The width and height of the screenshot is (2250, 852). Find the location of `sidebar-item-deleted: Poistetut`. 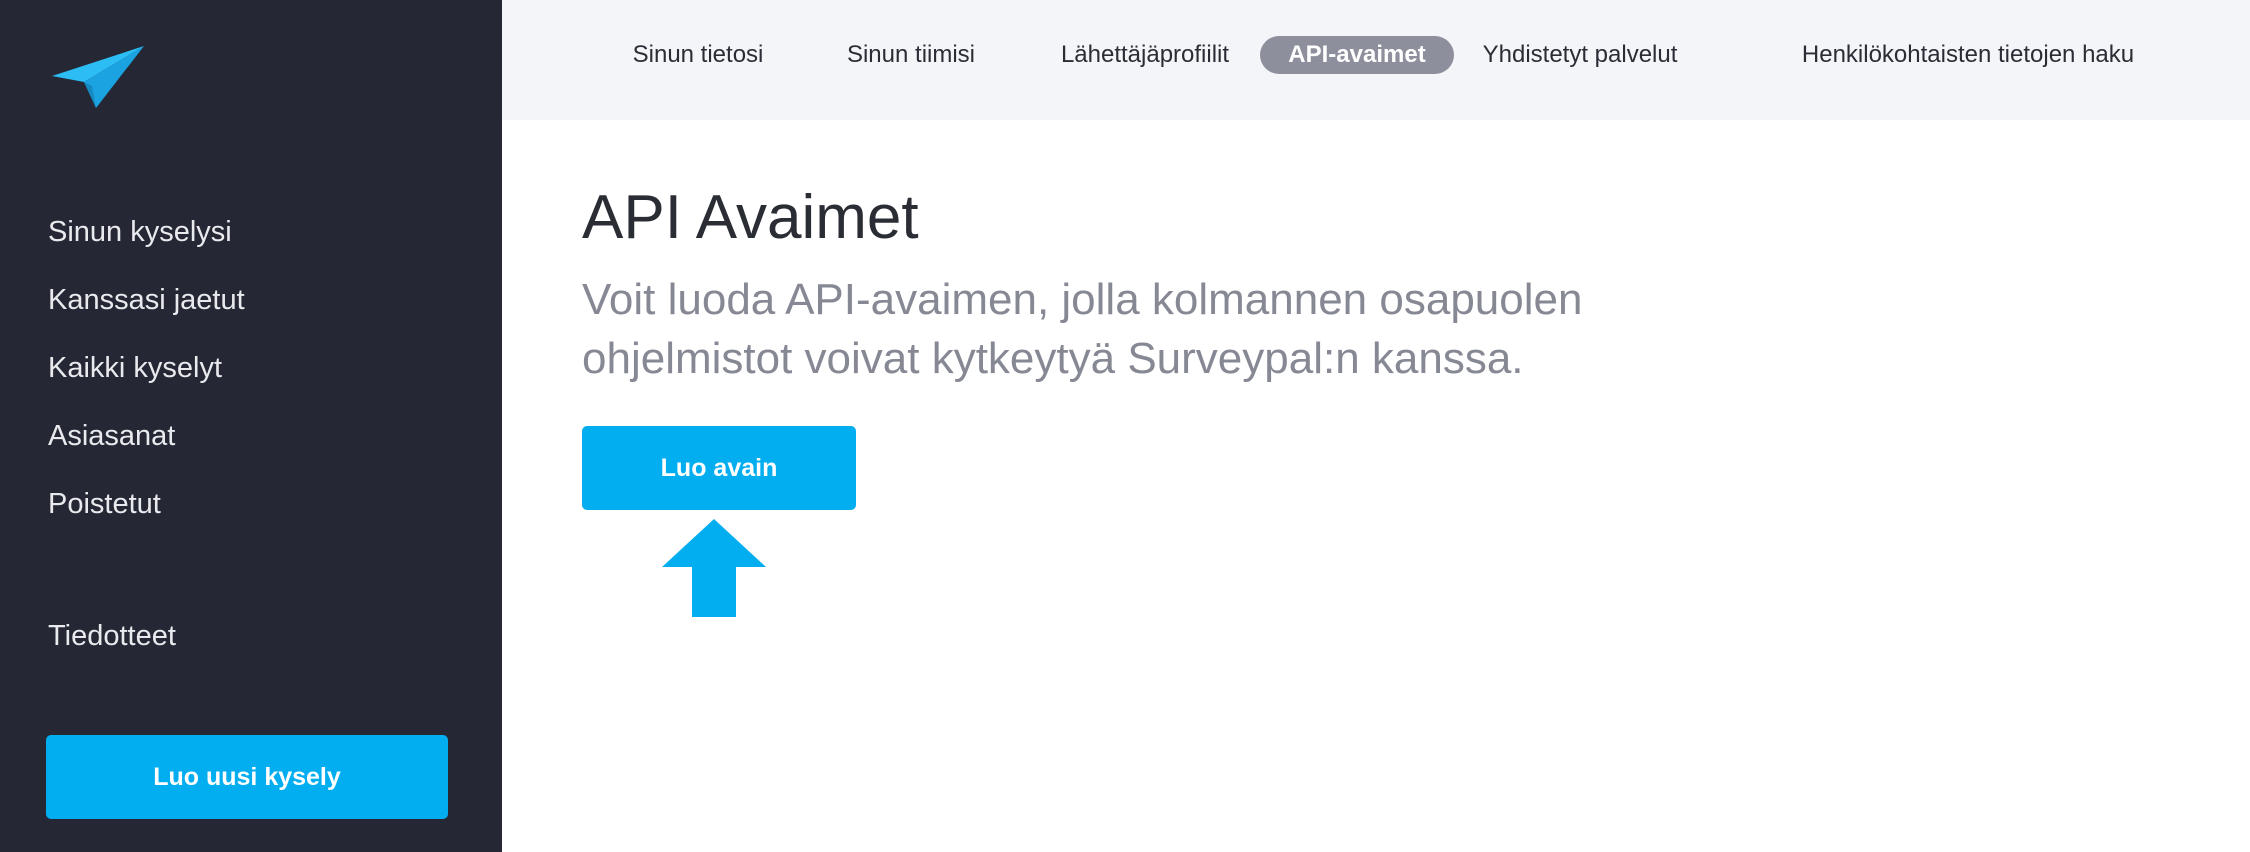

sidebar-item-deleted: Poistetut is located at coordinates (104, 504).